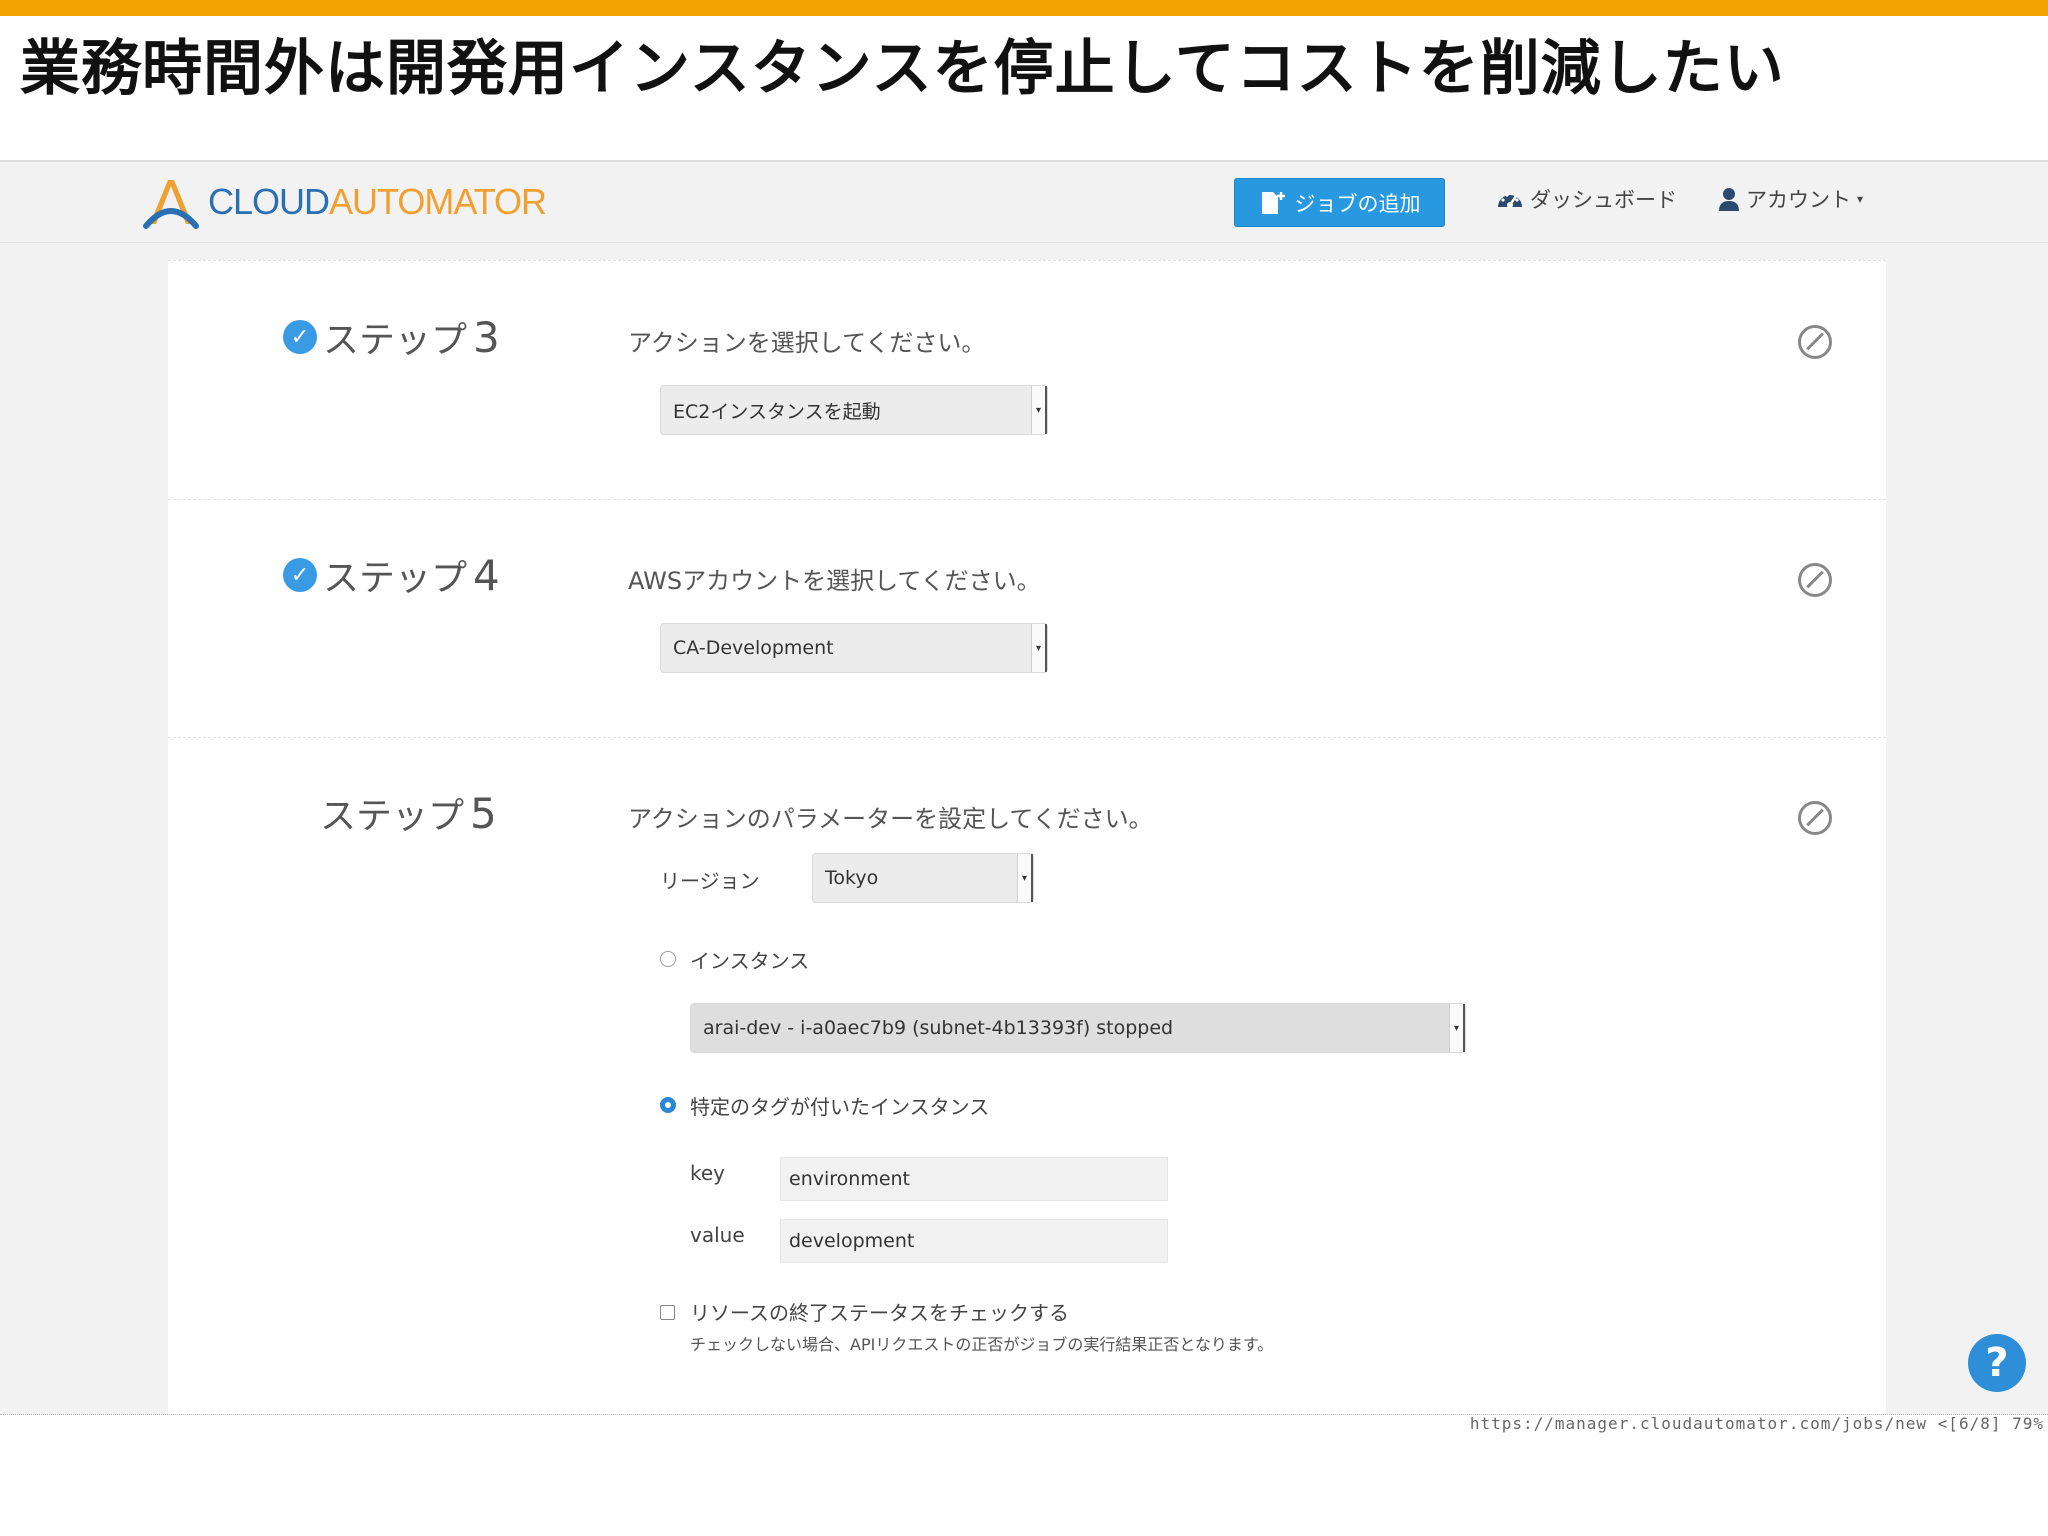 This screenshot has width=2048, height=1536. Describe the element at coordinates (1860, 199) in the screenshot. I see `chevron-down-icon: ▾` at that location.